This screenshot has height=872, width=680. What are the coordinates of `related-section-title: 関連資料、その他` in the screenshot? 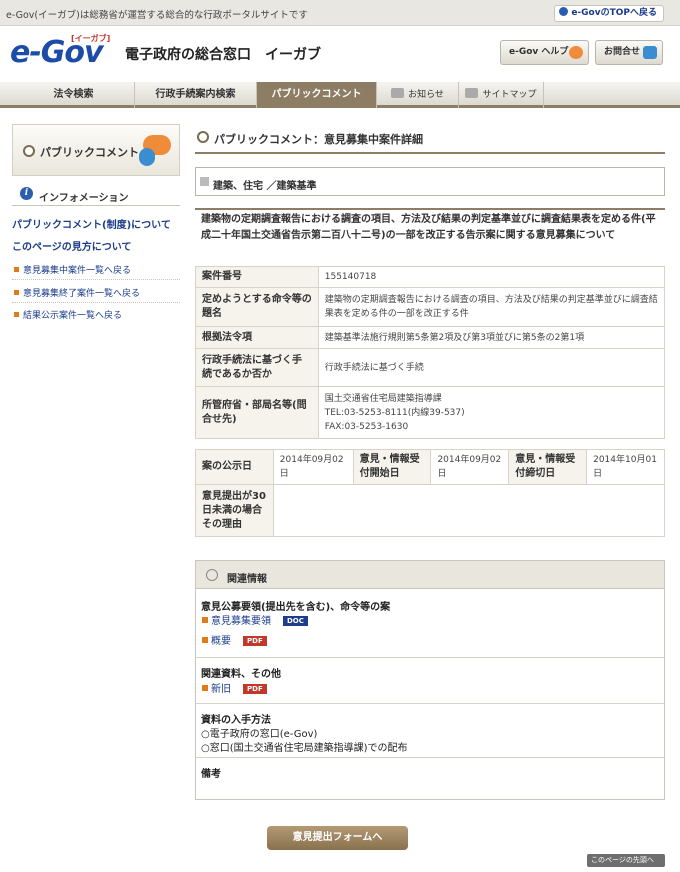 It's located at (241, 674).